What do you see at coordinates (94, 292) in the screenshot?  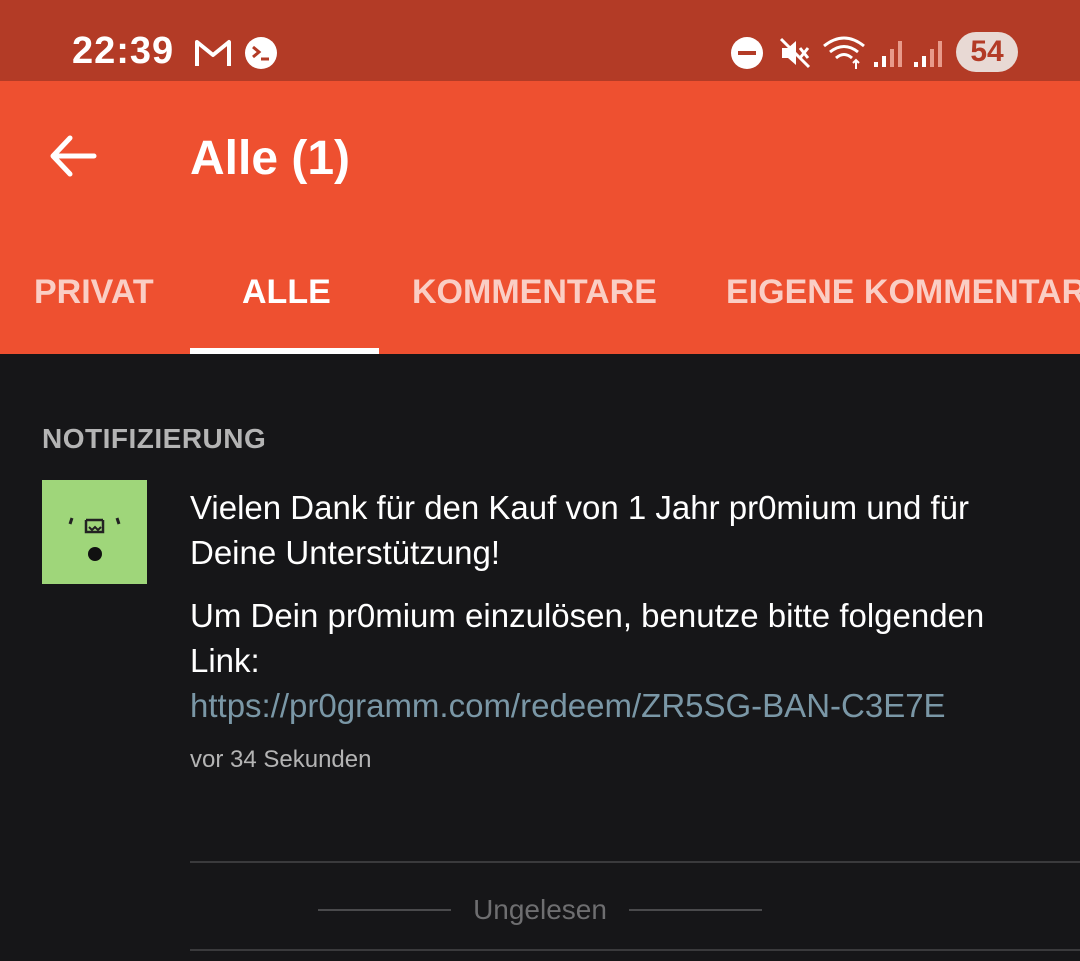 I see `tab-privat: PRIVAT` at bounding box center [94, 292].